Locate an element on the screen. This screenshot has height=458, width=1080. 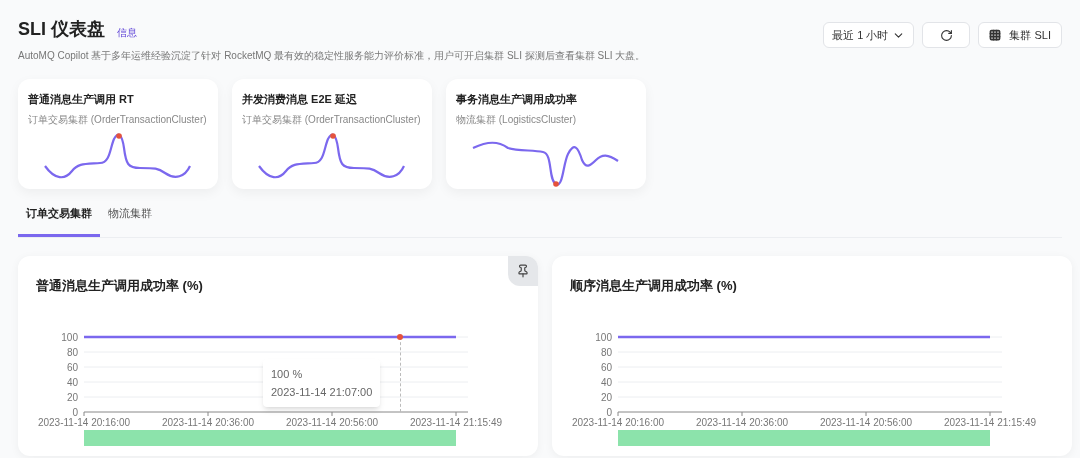
pin-button is located at coordinates (523, 270).